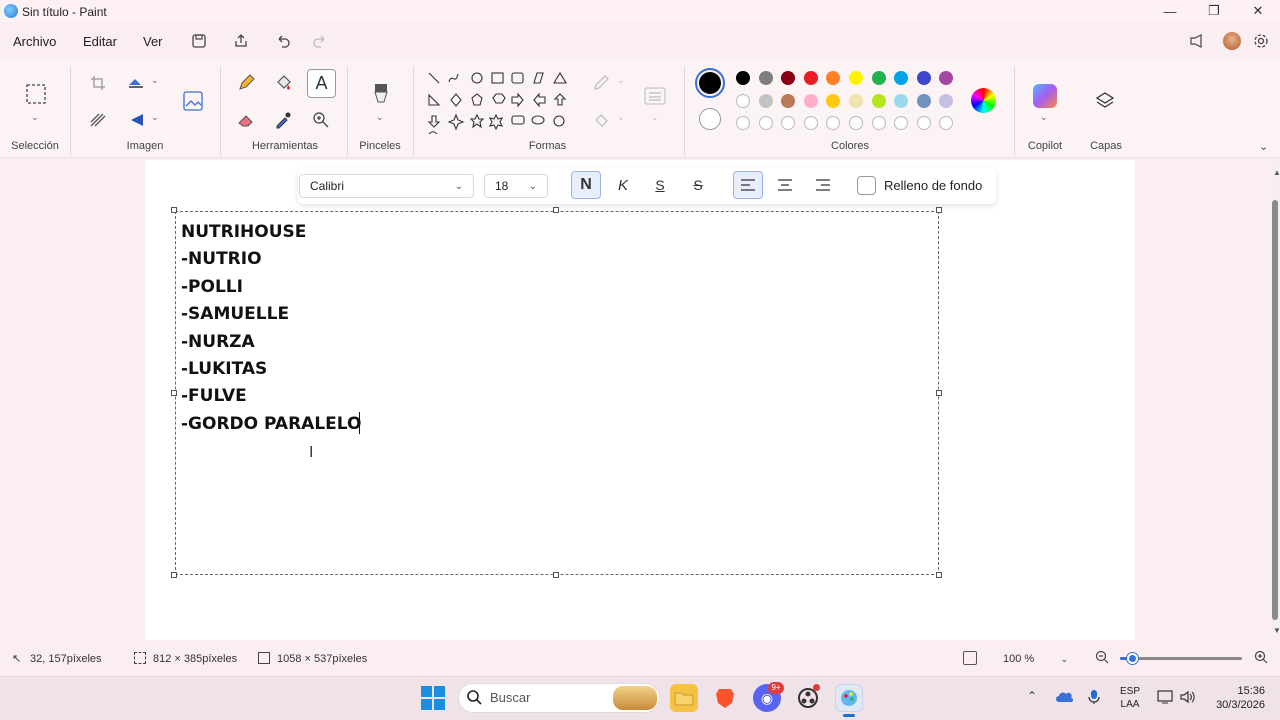 This screenshot has width=1280, height=720. I want to click on rectangle-select-icon, so click(36, 94).